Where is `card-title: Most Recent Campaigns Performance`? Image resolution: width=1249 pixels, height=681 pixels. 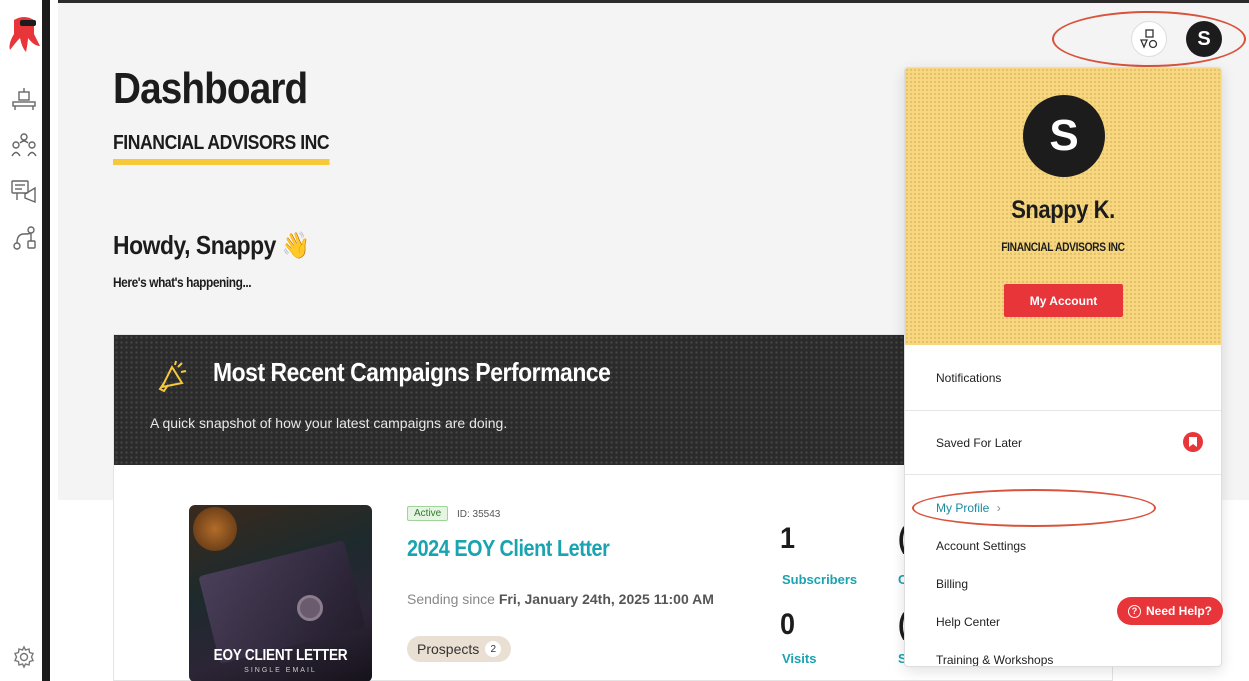
card-title: Most Recent Campaigns Performance is located at coordinates (412, 372).